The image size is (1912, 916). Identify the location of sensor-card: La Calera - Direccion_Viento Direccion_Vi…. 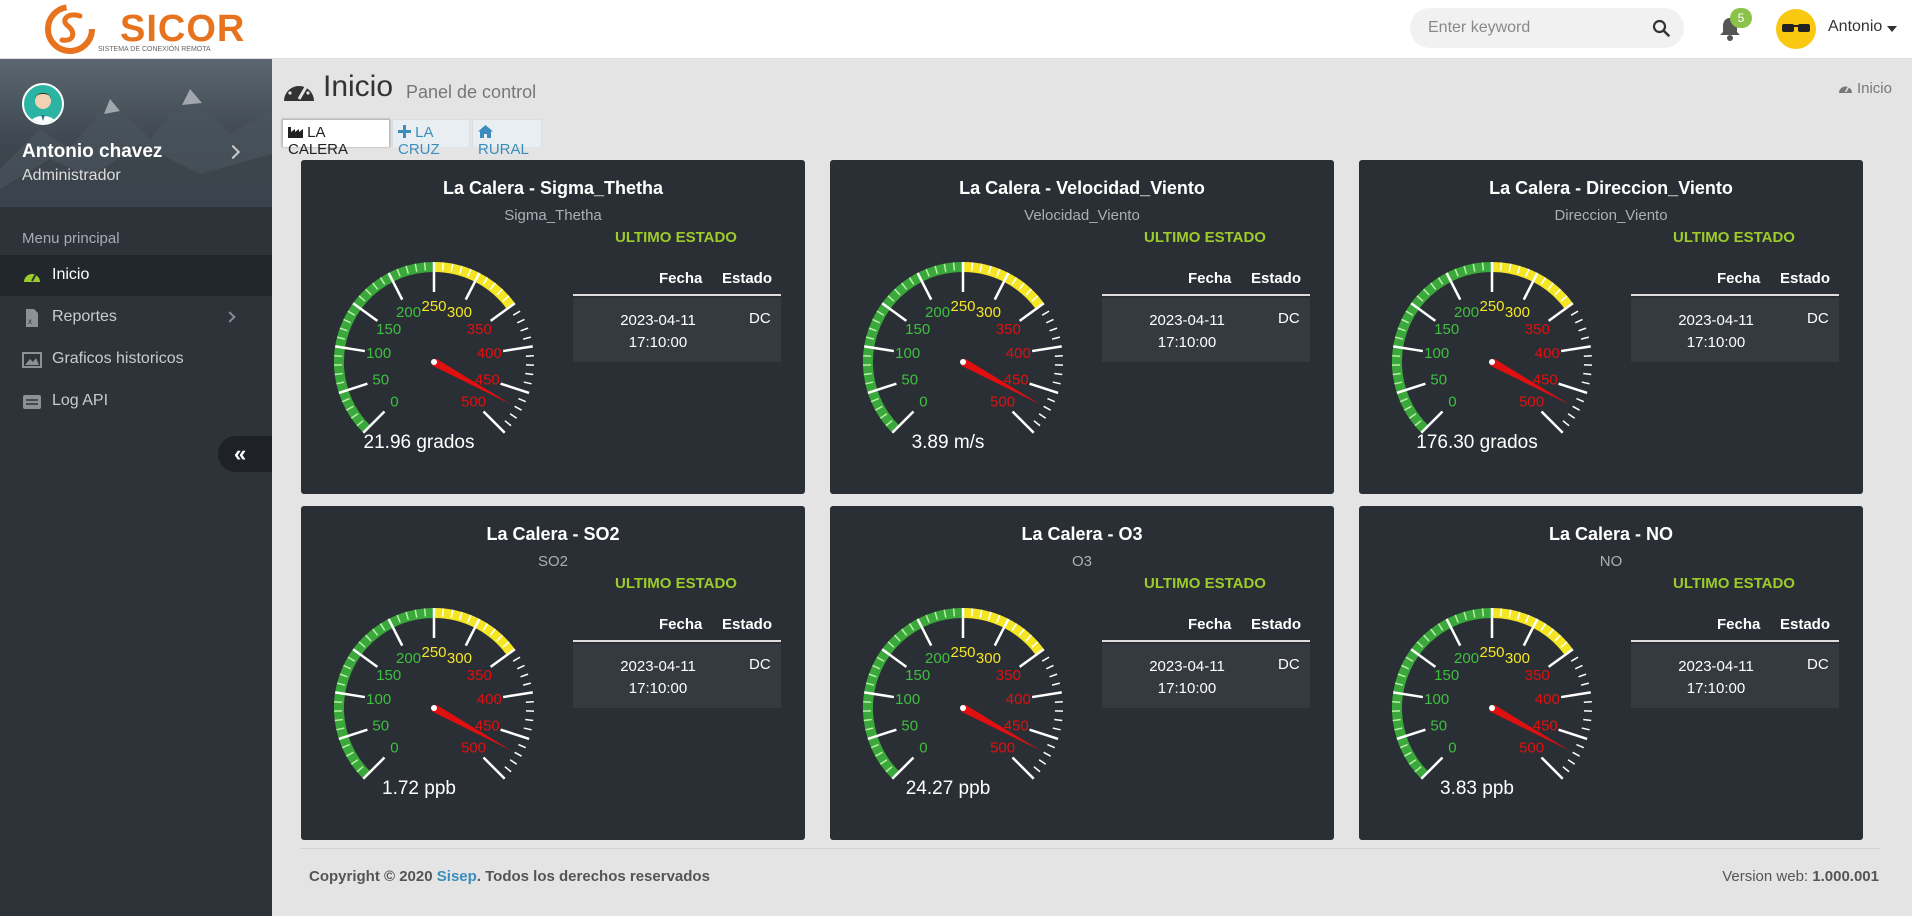
(1611, 327).